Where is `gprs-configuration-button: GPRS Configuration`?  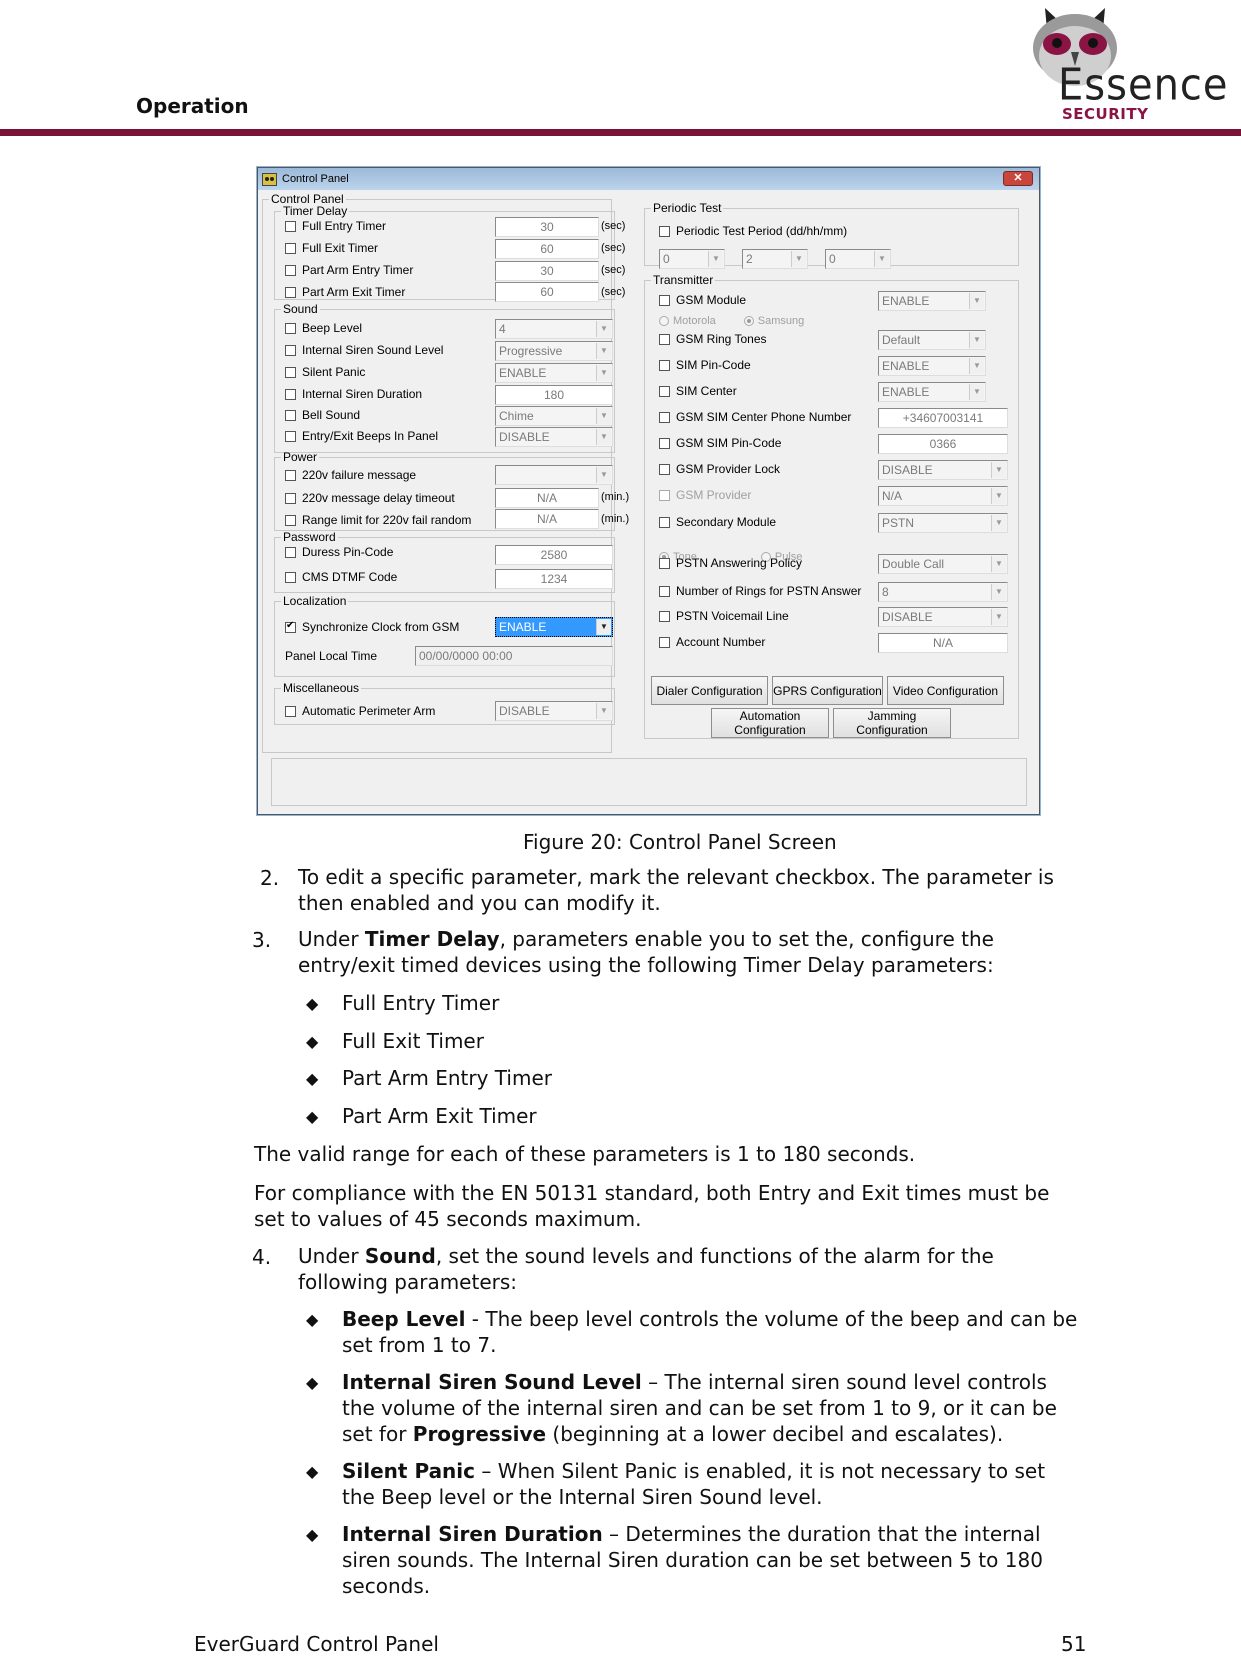 gprs-configuration-button: GPRS Configuration is located at coordinates (827, 690).